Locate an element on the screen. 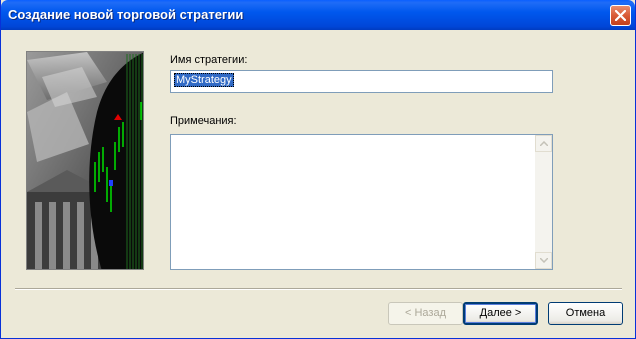 The width and height of the screenshot is (636, 339). next-button: Далее > is located at coordinates (500, 313).